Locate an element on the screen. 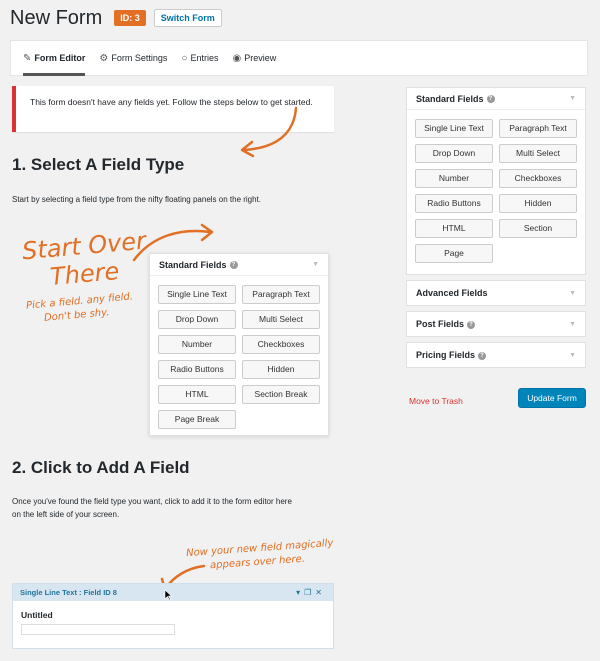  step1-heading: 1. Select A Field Type is located at coordinates (98, 164).